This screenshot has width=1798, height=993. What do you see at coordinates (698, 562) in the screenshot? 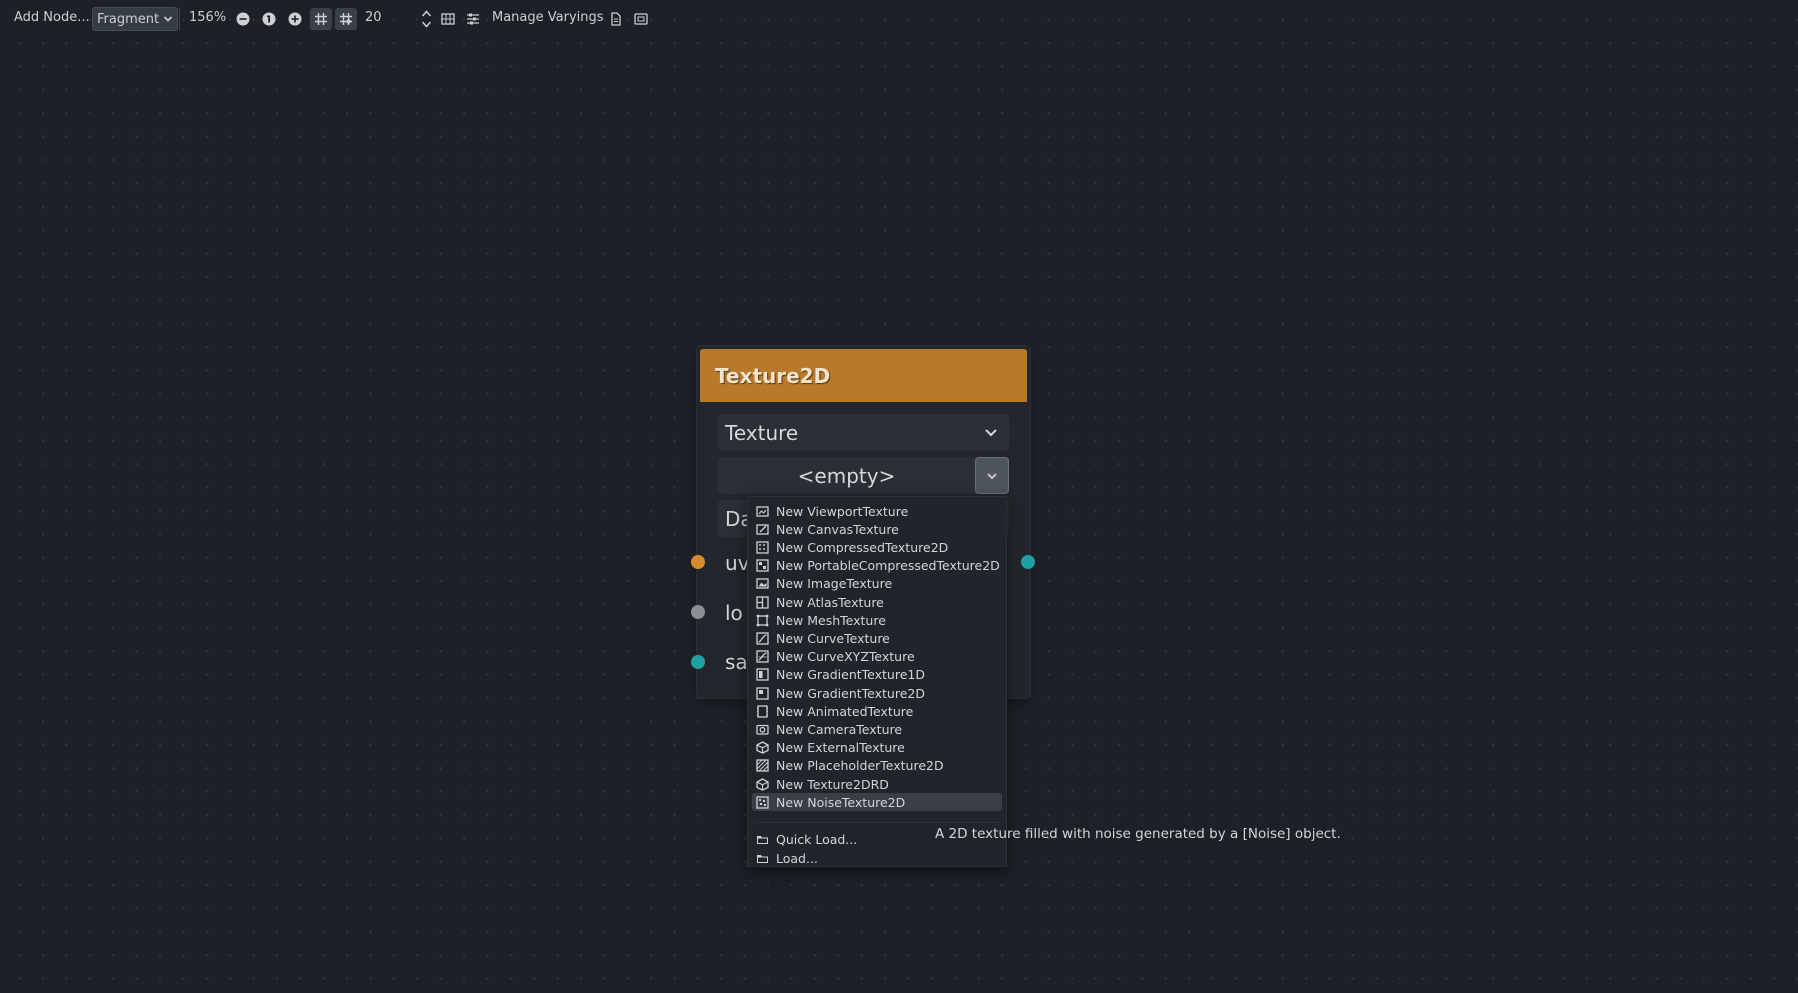
I see `input-port-uv` at bounding box center [698, 562].